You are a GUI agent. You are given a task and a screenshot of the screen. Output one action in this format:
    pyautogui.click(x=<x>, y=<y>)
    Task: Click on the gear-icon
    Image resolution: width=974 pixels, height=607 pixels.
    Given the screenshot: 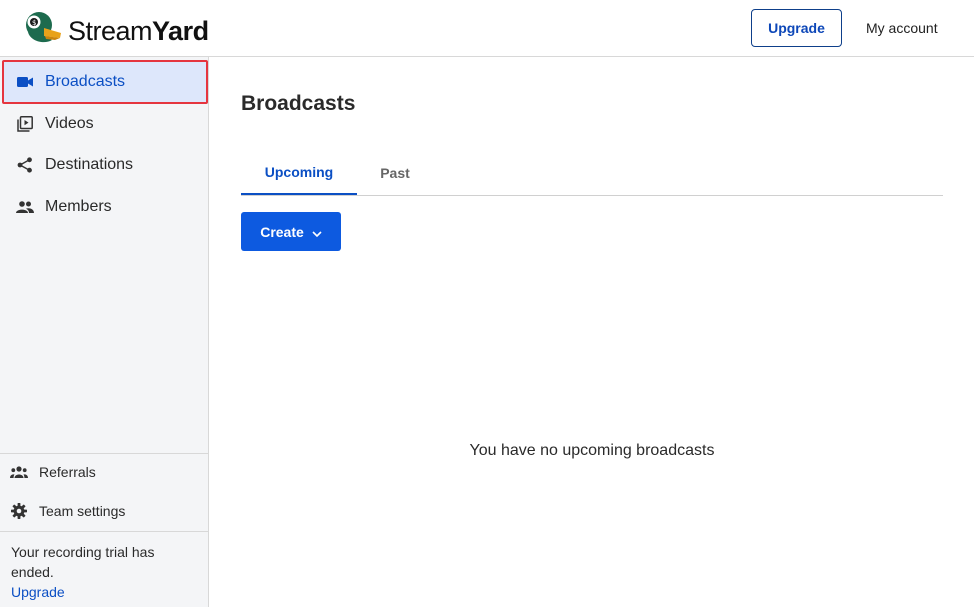 What is the action you would take?
    pyautogui.click(x=19, y=511)
    